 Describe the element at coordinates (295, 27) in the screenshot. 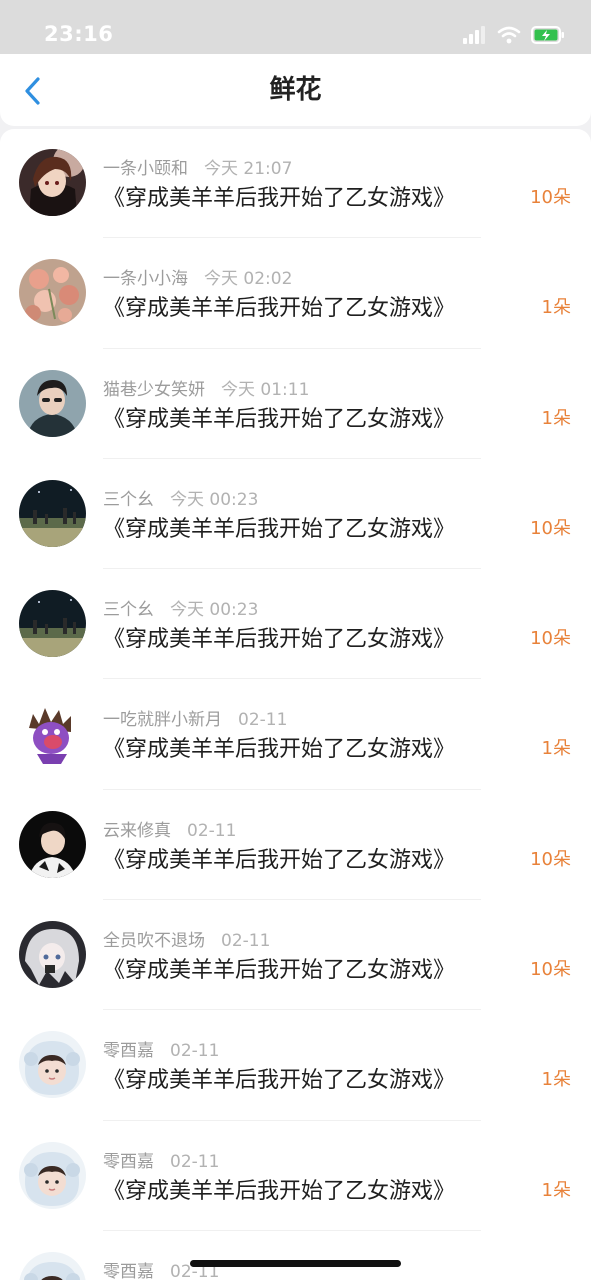

I see `status-bar: 23:16` at that location.